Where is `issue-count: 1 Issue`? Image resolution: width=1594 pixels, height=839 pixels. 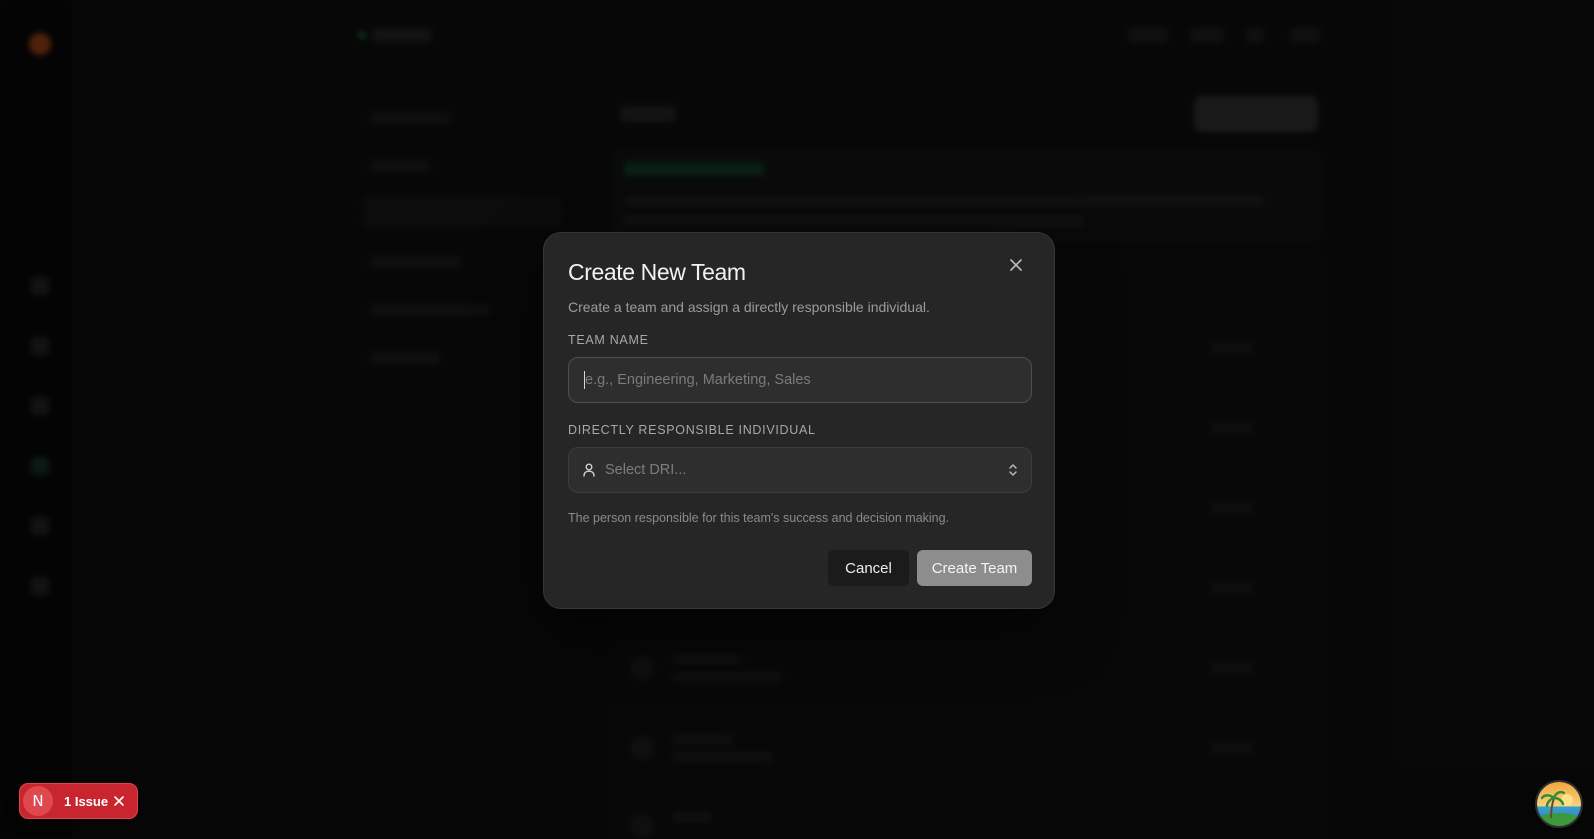 issue-count: 1 Issue is located at coordinates (86, 801).